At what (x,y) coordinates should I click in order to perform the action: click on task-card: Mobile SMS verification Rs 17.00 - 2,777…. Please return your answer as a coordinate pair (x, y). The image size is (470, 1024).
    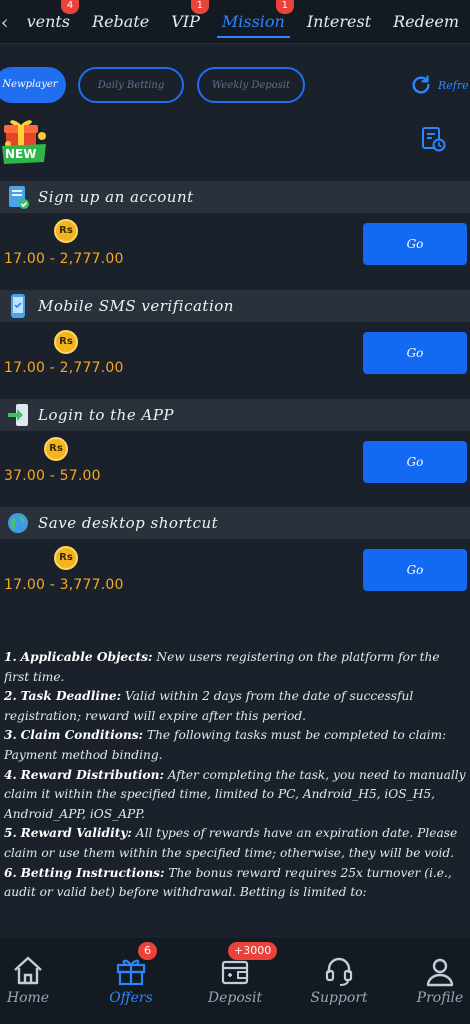
    Looking at the image, I should click on (235, 338).